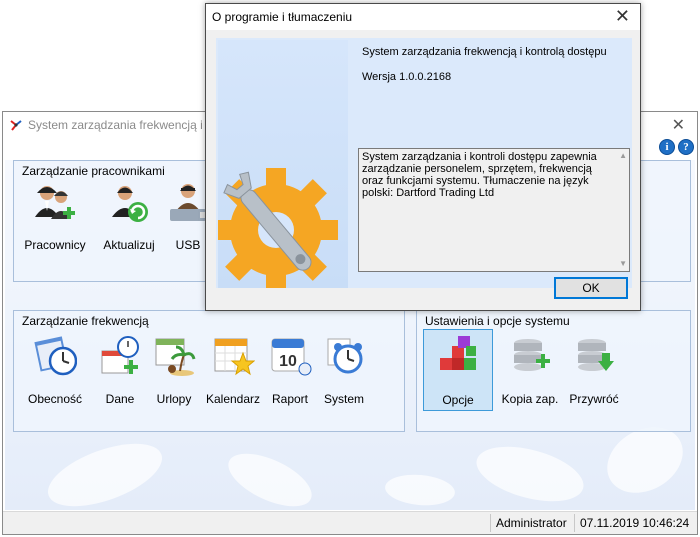 Image resolution: width=700 pixels, height=537 pixels. I want to click on help-icon: ?, so click(686, 147).